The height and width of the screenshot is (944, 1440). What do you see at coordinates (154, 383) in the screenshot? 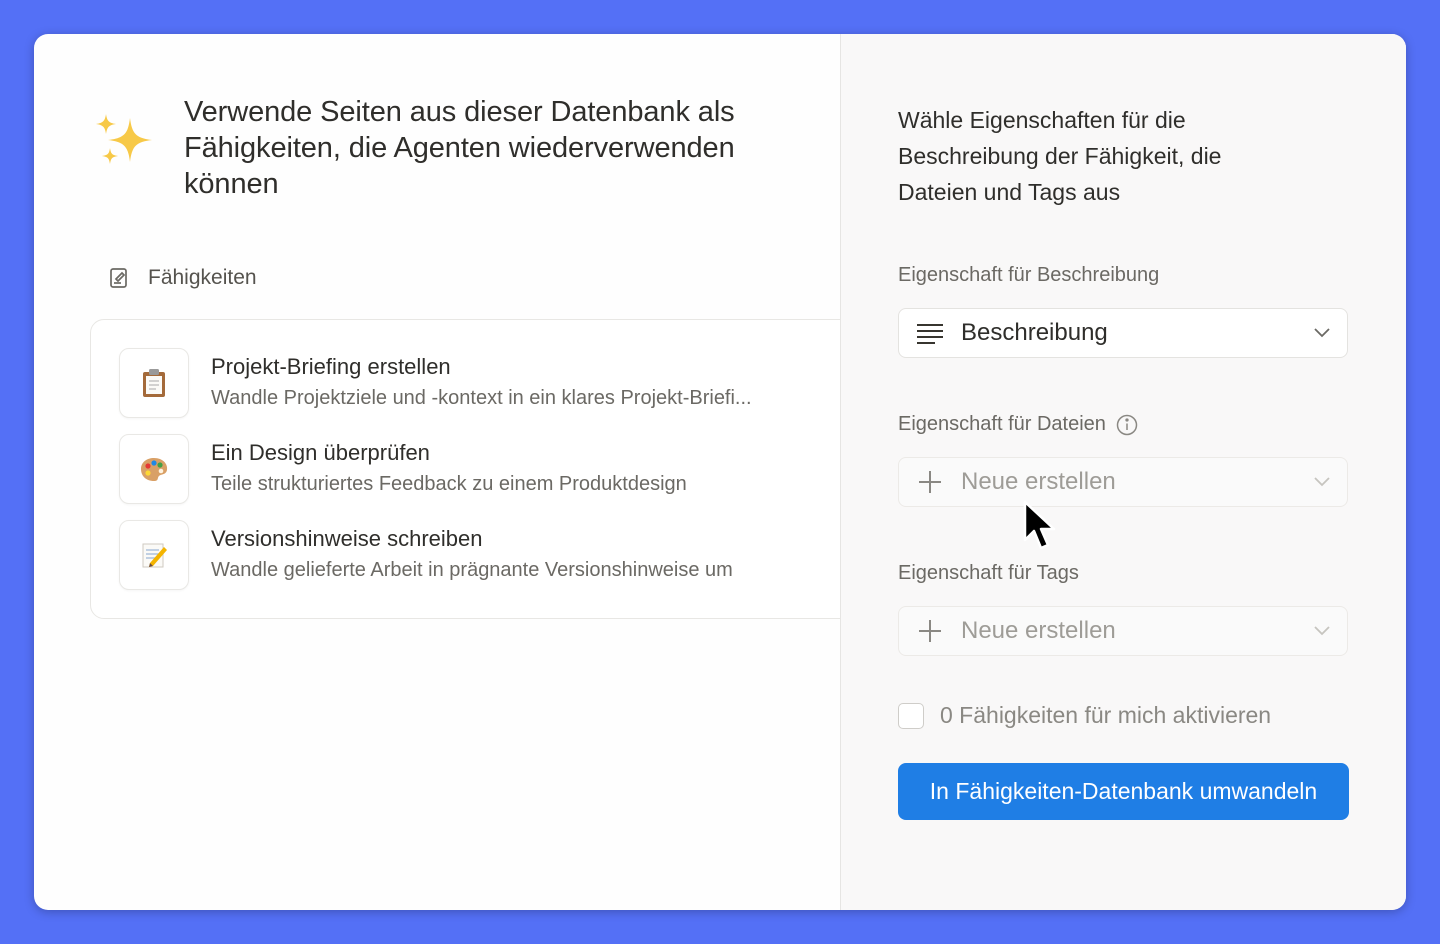
I see `clipboard-icon` at bounding box center [154, 383].